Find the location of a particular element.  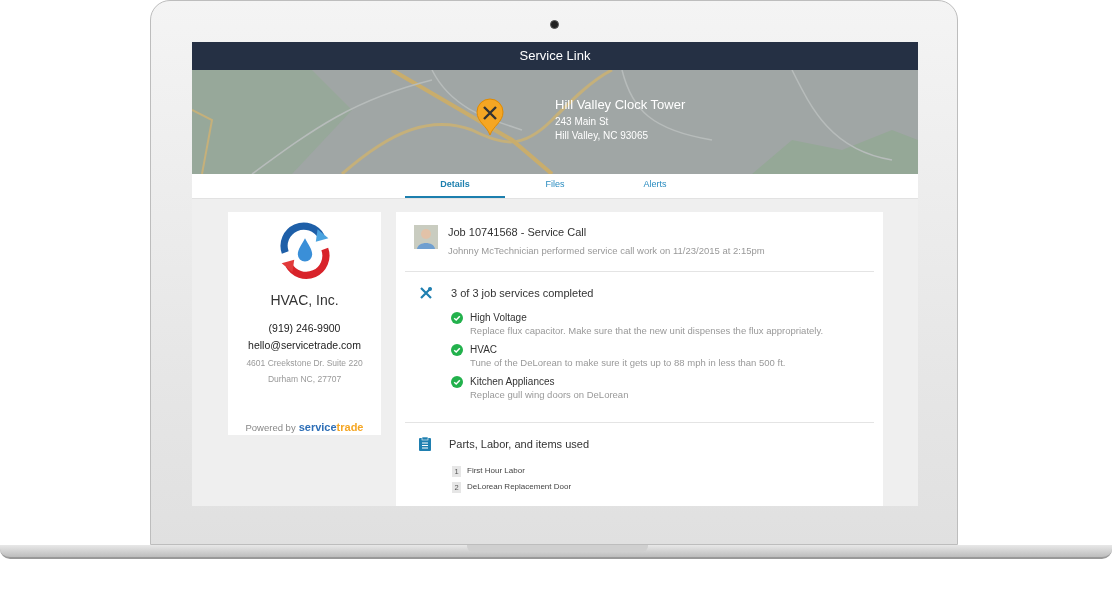

company-email: hello@servicetrade.com is located at coordinates (304, 346).